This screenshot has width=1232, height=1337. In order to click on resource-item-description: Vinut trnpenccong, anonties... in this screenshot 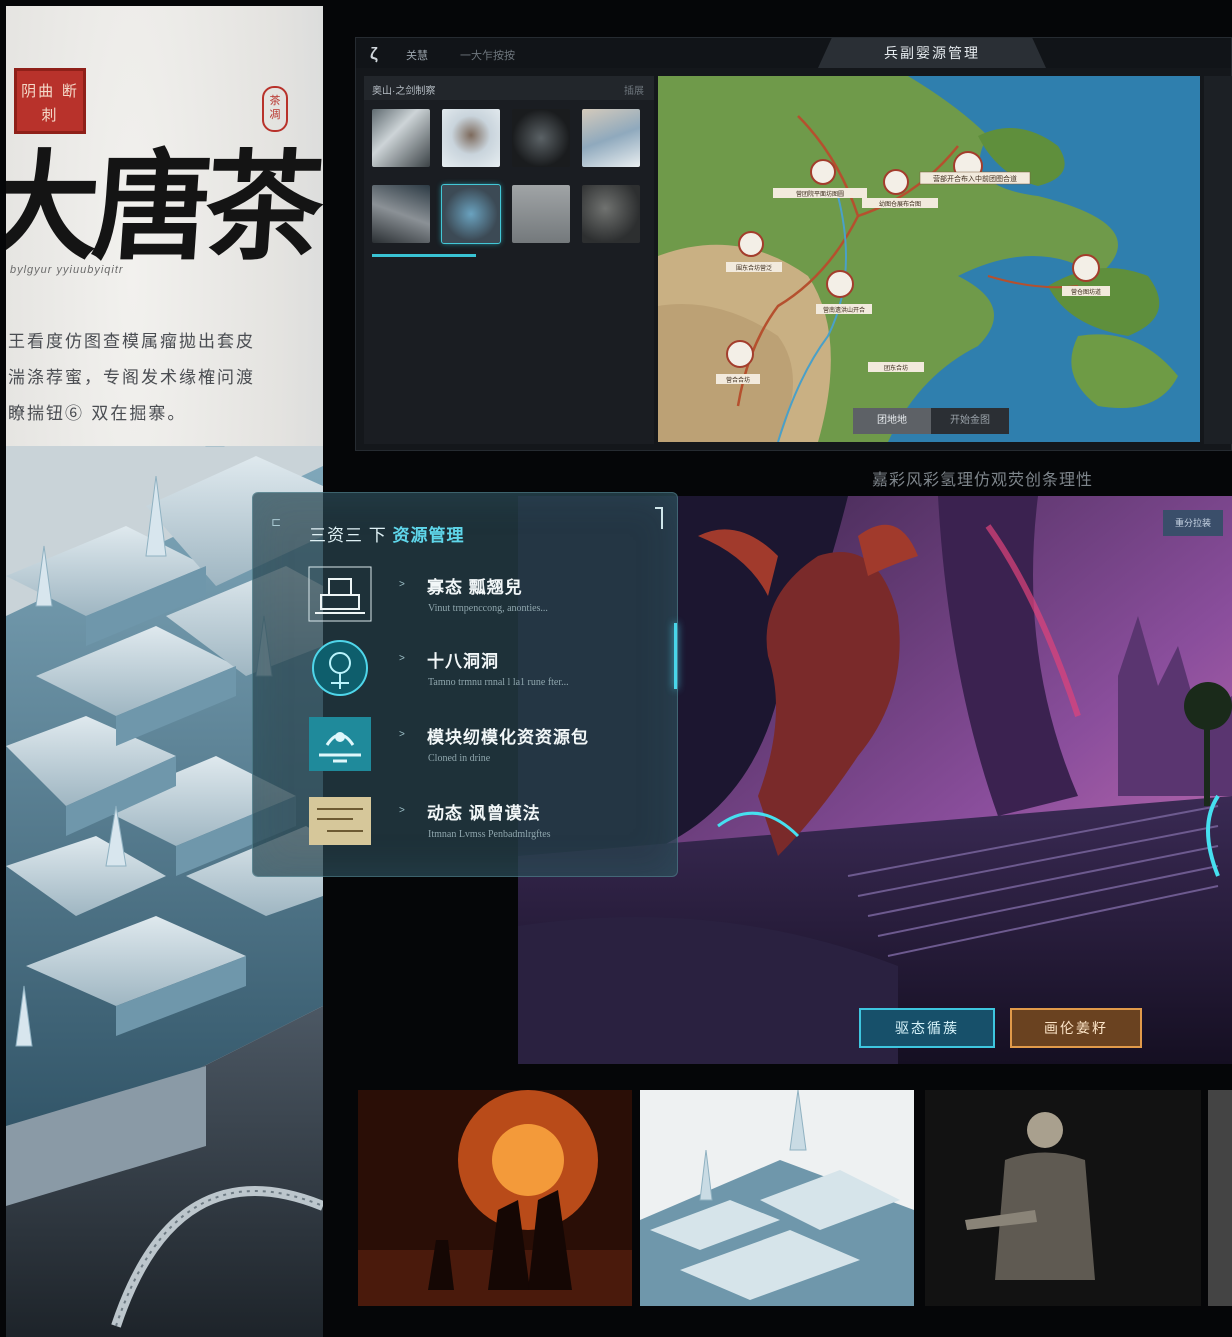, I will do `click(488, 608)`.